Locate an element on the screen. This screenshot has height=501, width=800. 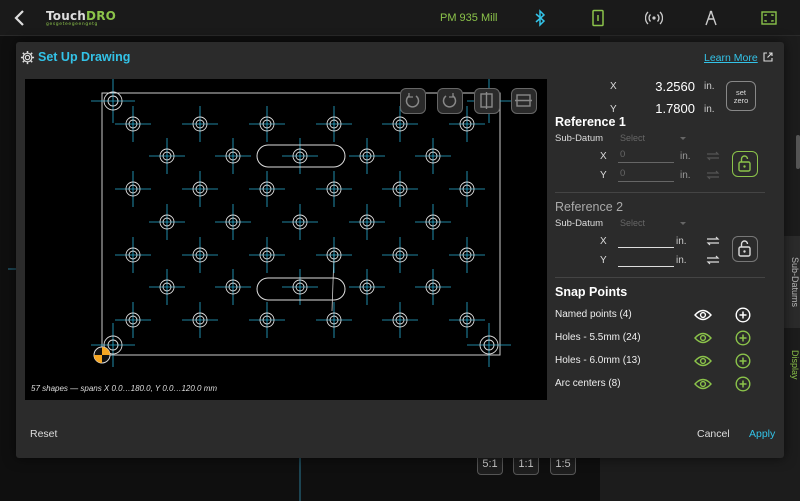
tablet-icon is located at coordinates (598, 18).